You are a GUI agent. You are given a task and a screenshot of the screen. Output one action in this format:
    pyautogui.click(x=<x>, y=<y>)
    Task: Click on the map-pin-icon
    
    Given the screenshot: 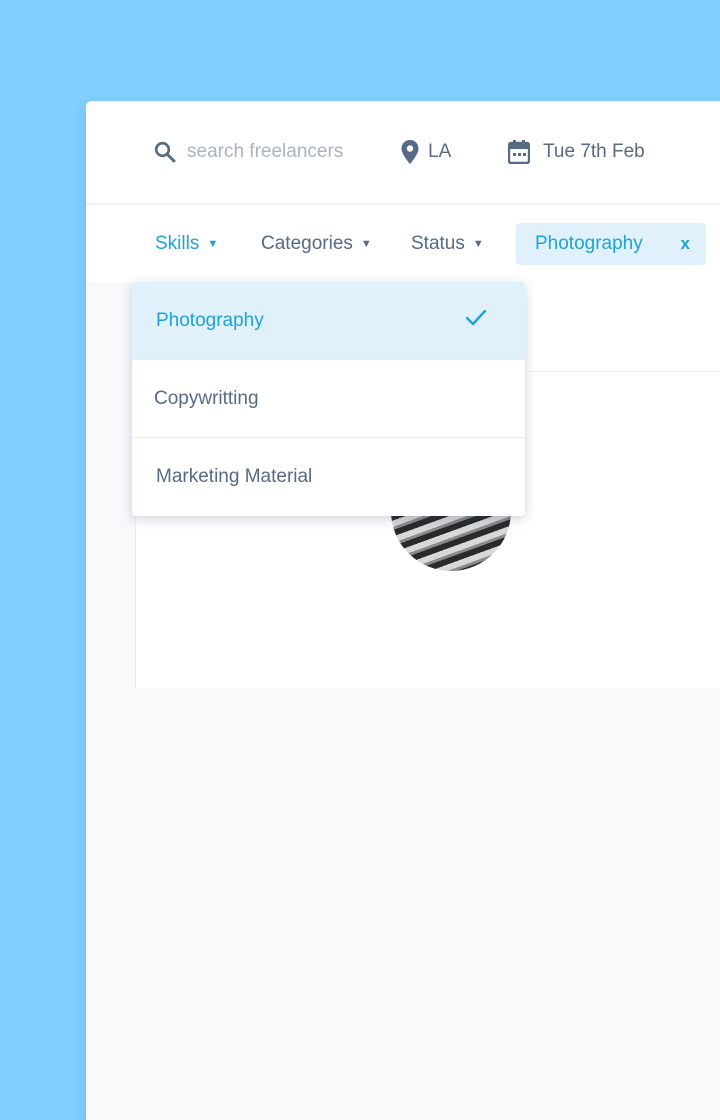 What is the action you would take?
    pyautogui.click(x=410, y=152)
    